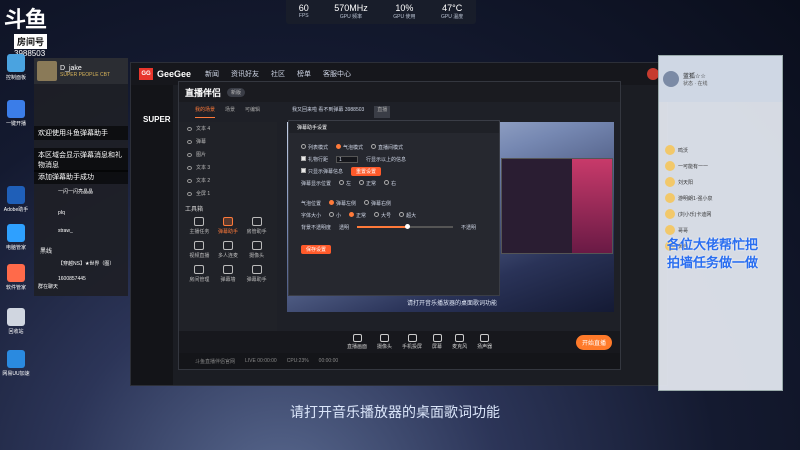  I want to click on save-button: 保存设置, so click(316, 249).